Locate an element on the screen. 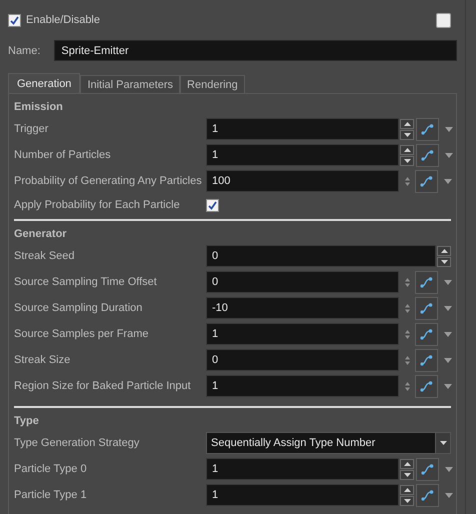 This screenshot has width=476, height=514. section-title: Generator is located at coordinates (41, 234).